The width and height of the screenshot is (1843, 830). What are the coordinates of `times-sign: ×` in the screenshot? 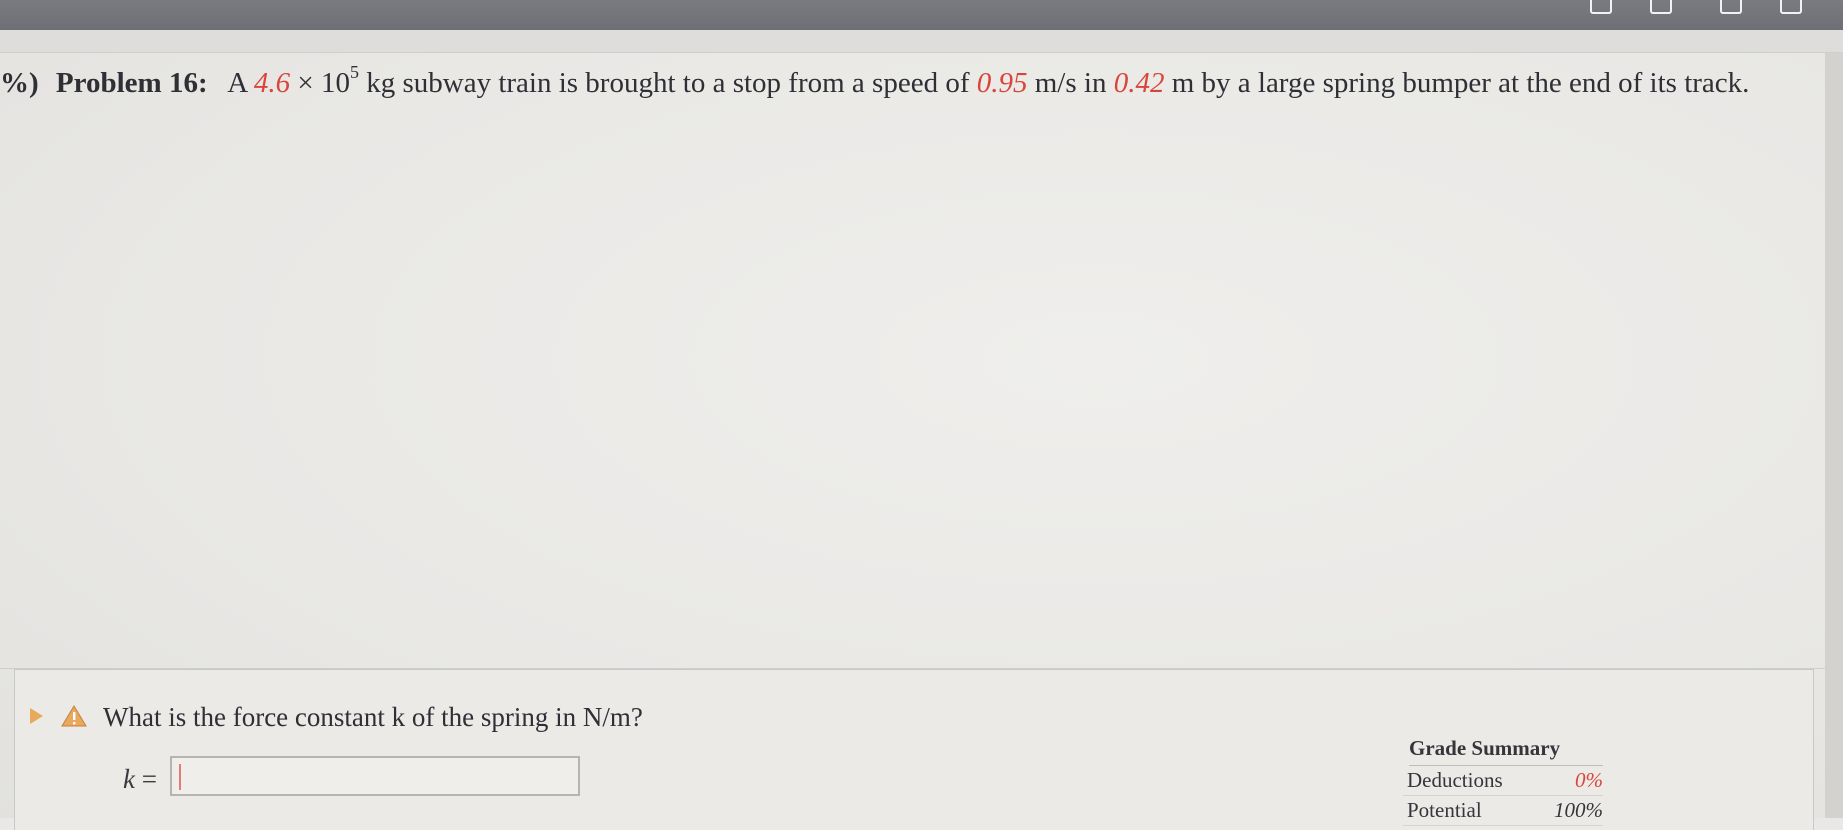 It's located at (305, 83).